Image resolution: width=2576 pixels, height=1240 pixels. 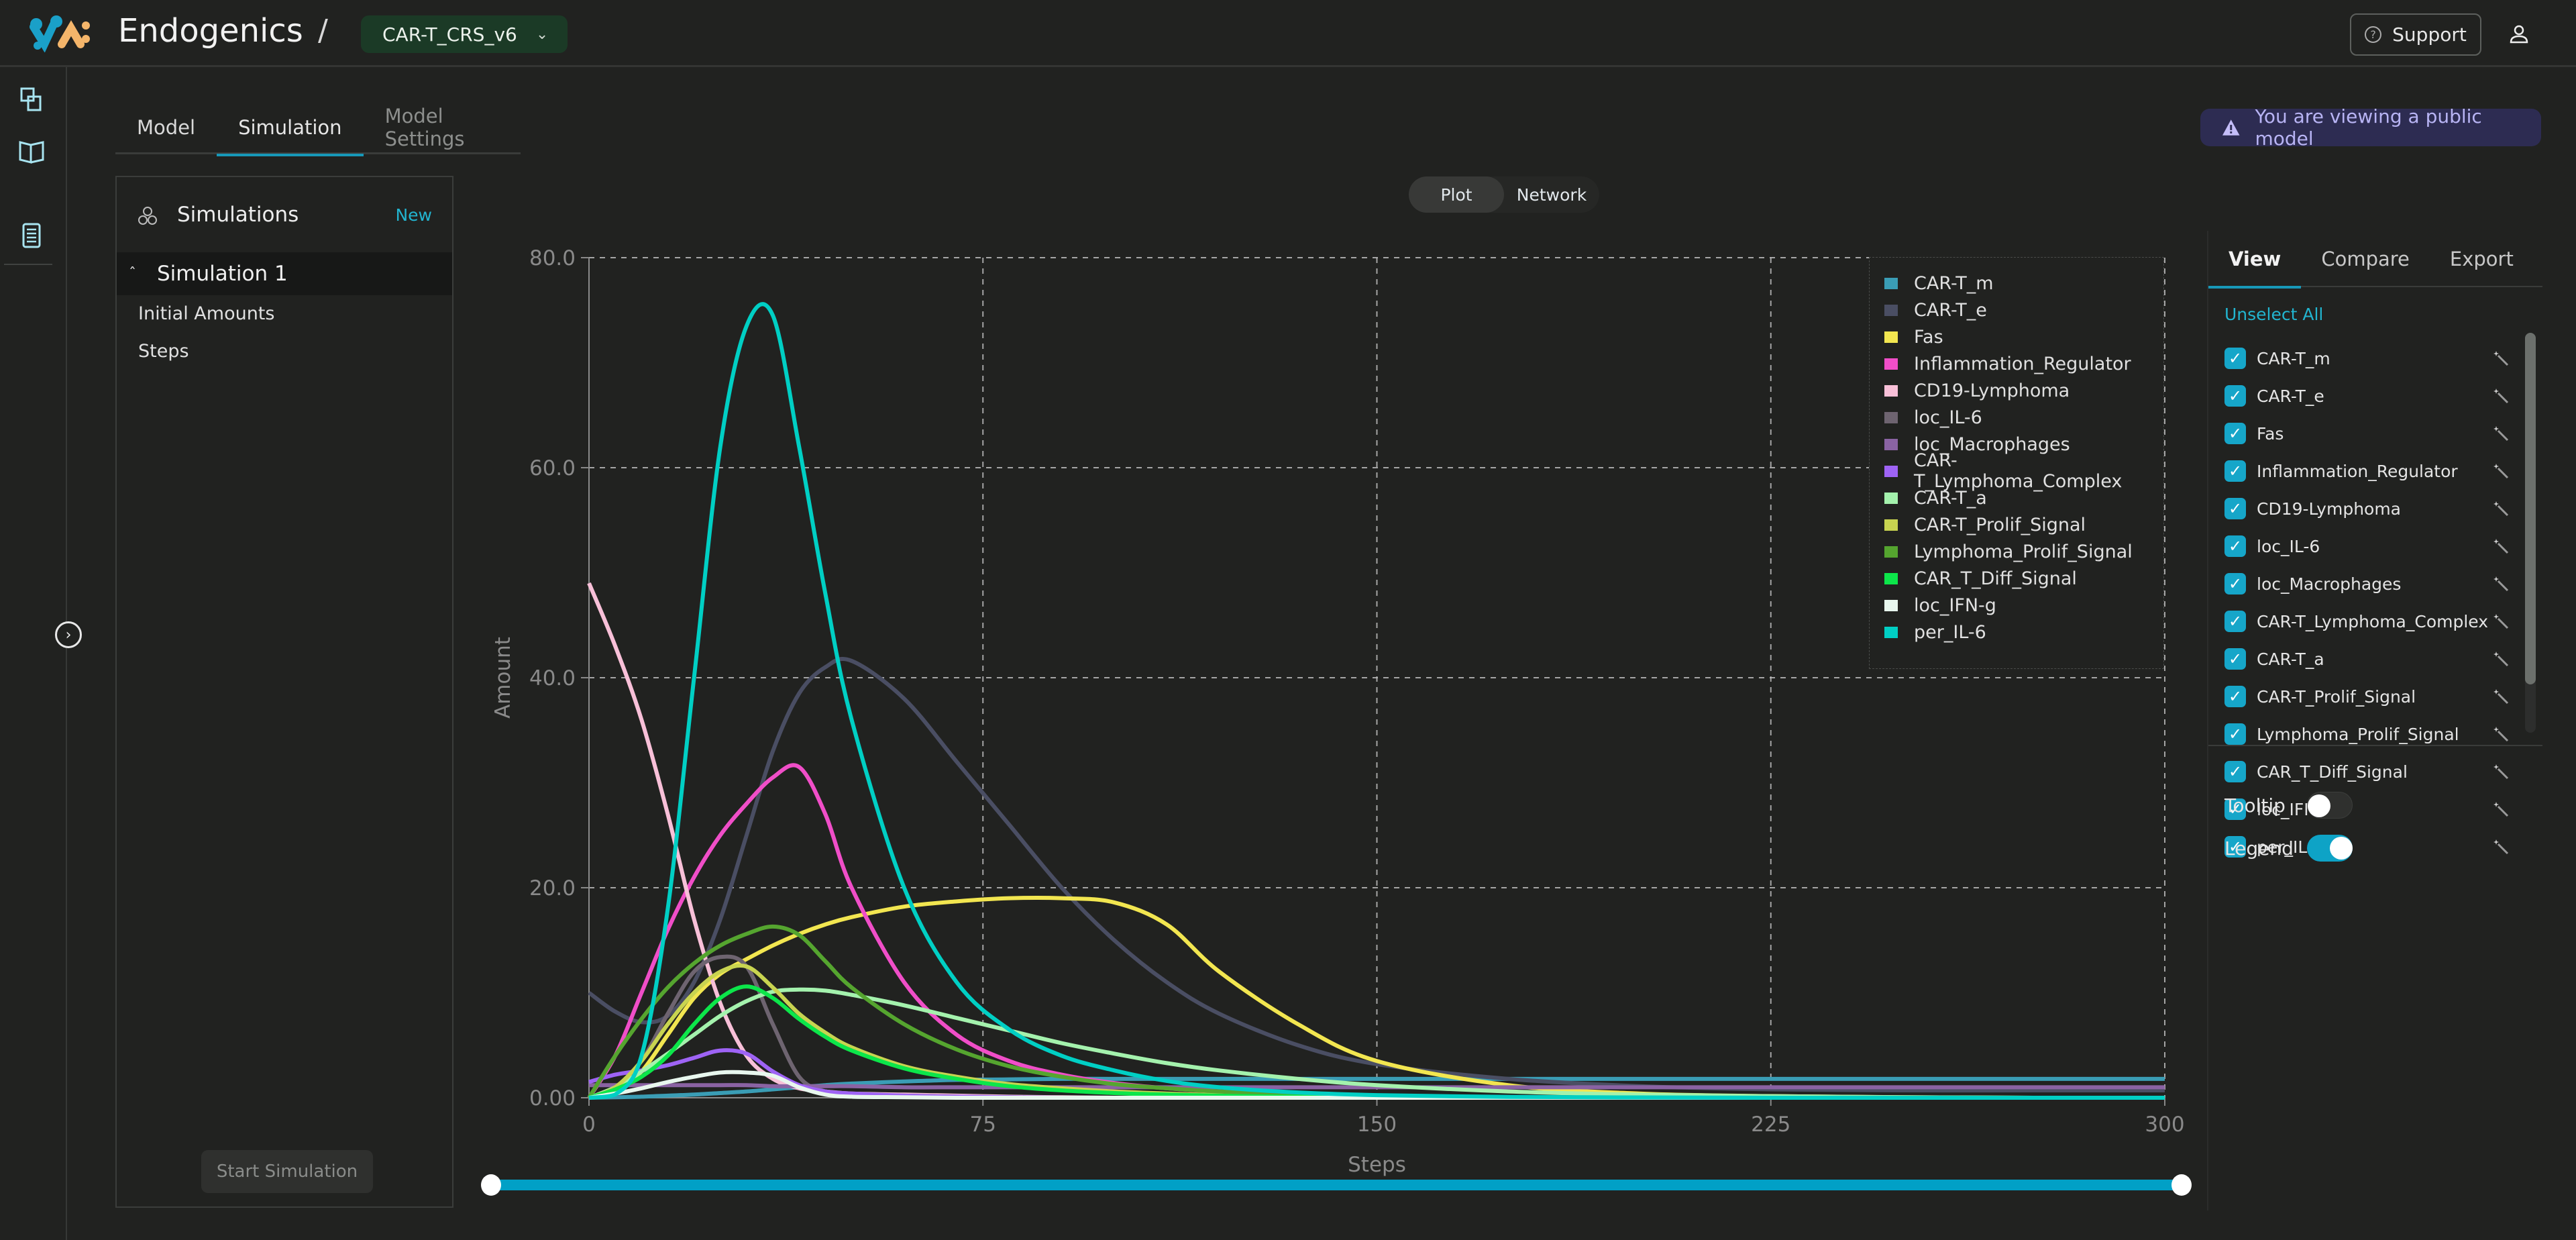 What do you see at coordinates (222, 274) in the screenshot?
I see `simulation-item-label: Simulation 1` at bounding box center [222, 274].